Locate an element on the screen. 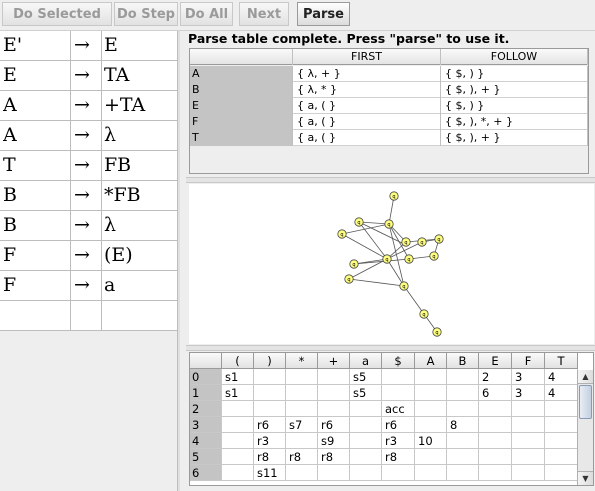 This screenshot has width=595, height=491. table-row: 6 s11 is located at coordinates (384, 473).